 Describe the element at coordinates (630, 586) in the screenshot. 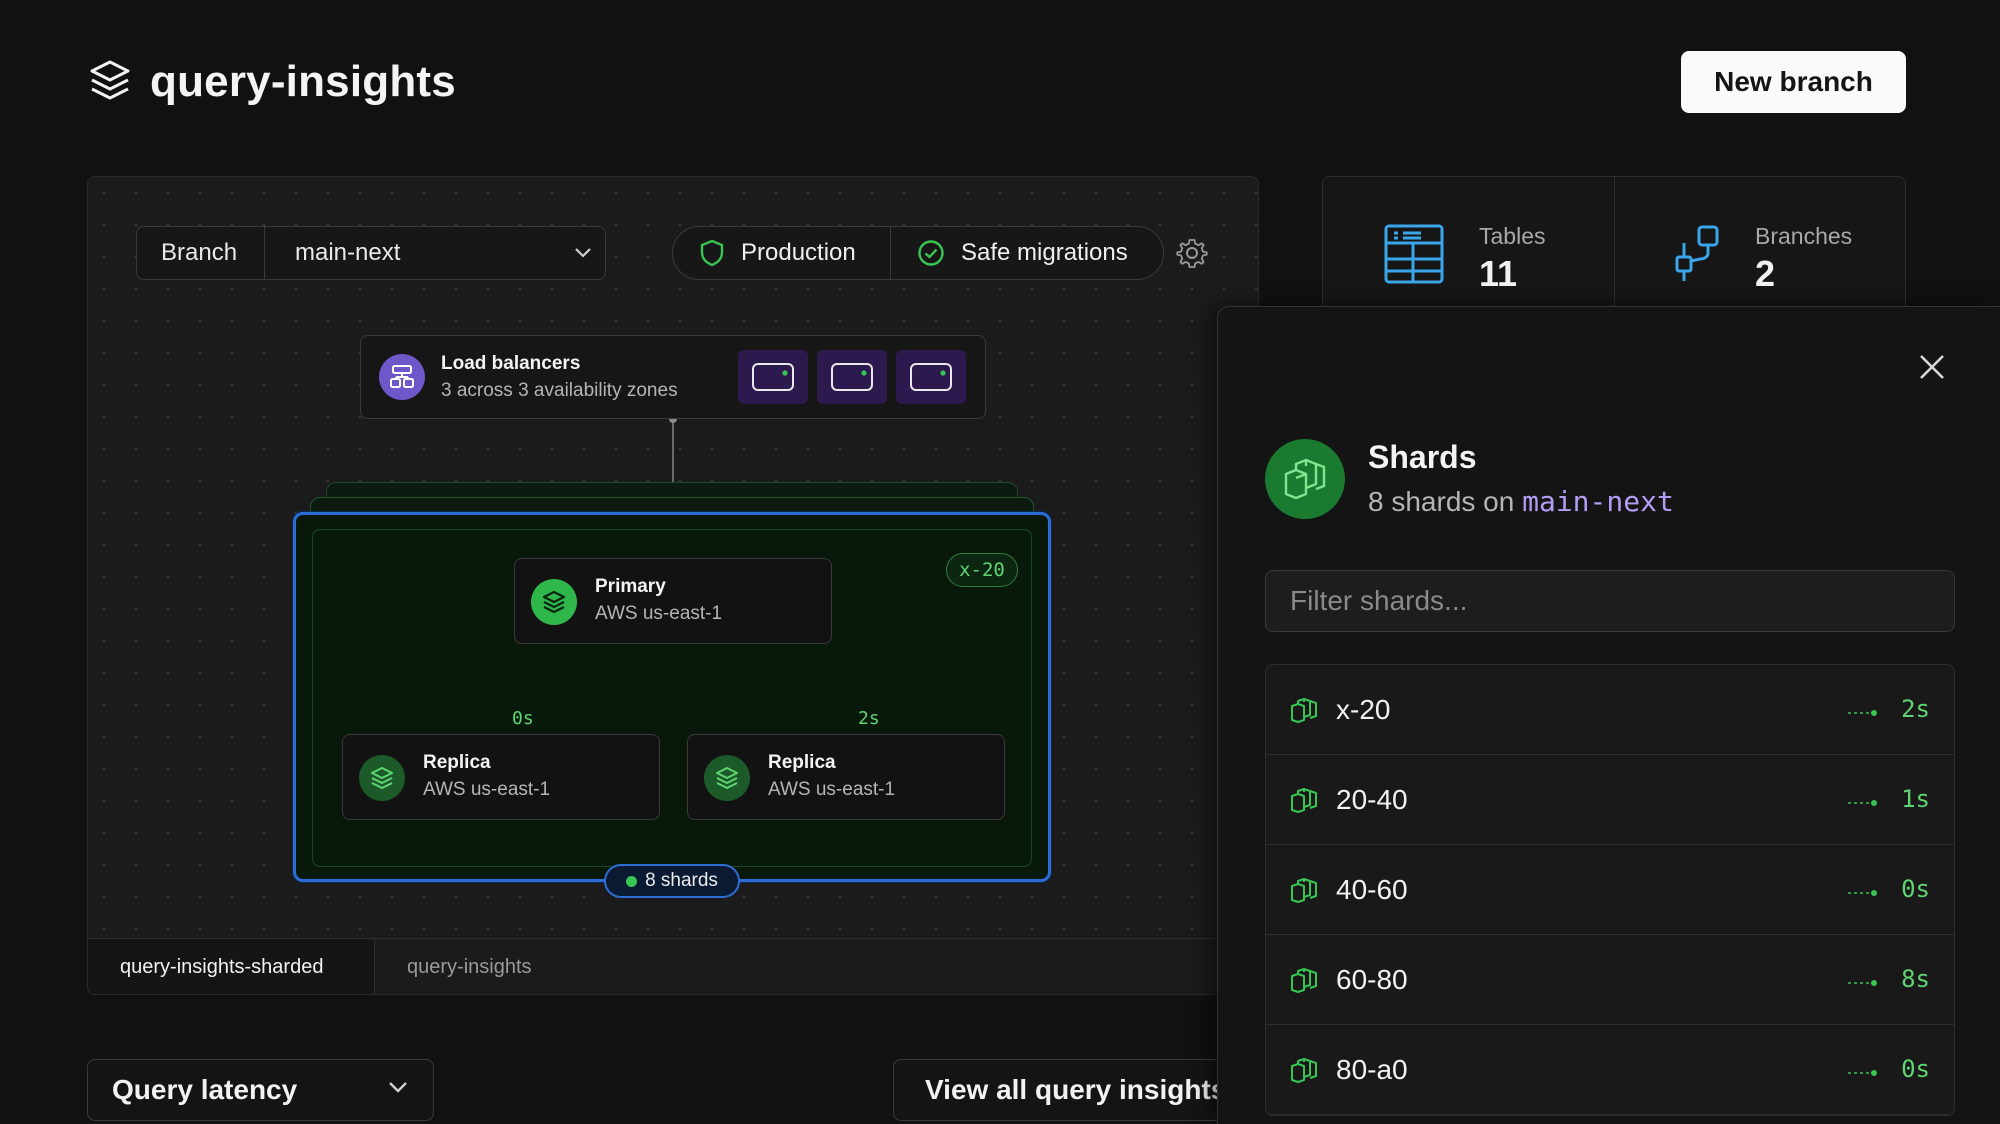

I see `primary-node-title: Primary` at that location.